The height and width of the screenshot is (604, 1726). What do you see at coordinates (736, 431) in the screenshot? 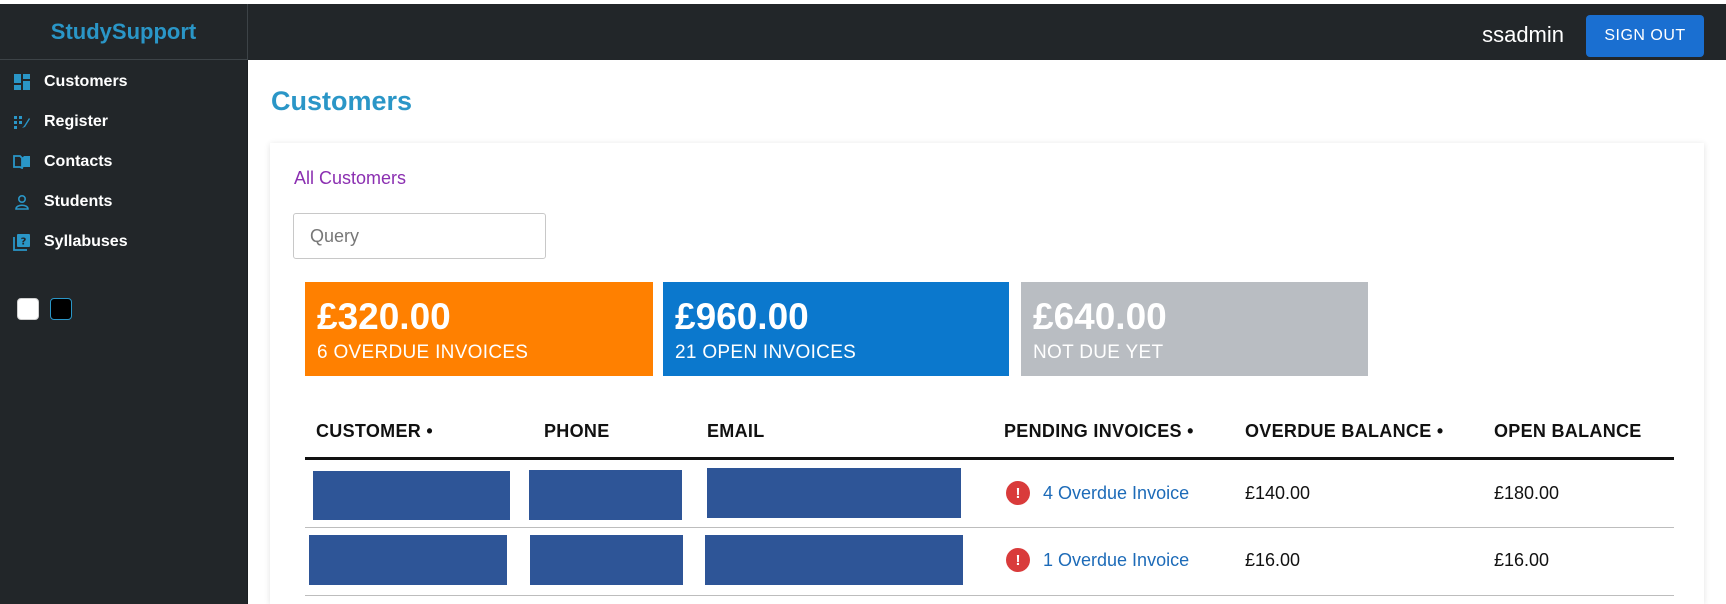
I see `column-header-email: EMAIL` at bounding box center [736, 431].